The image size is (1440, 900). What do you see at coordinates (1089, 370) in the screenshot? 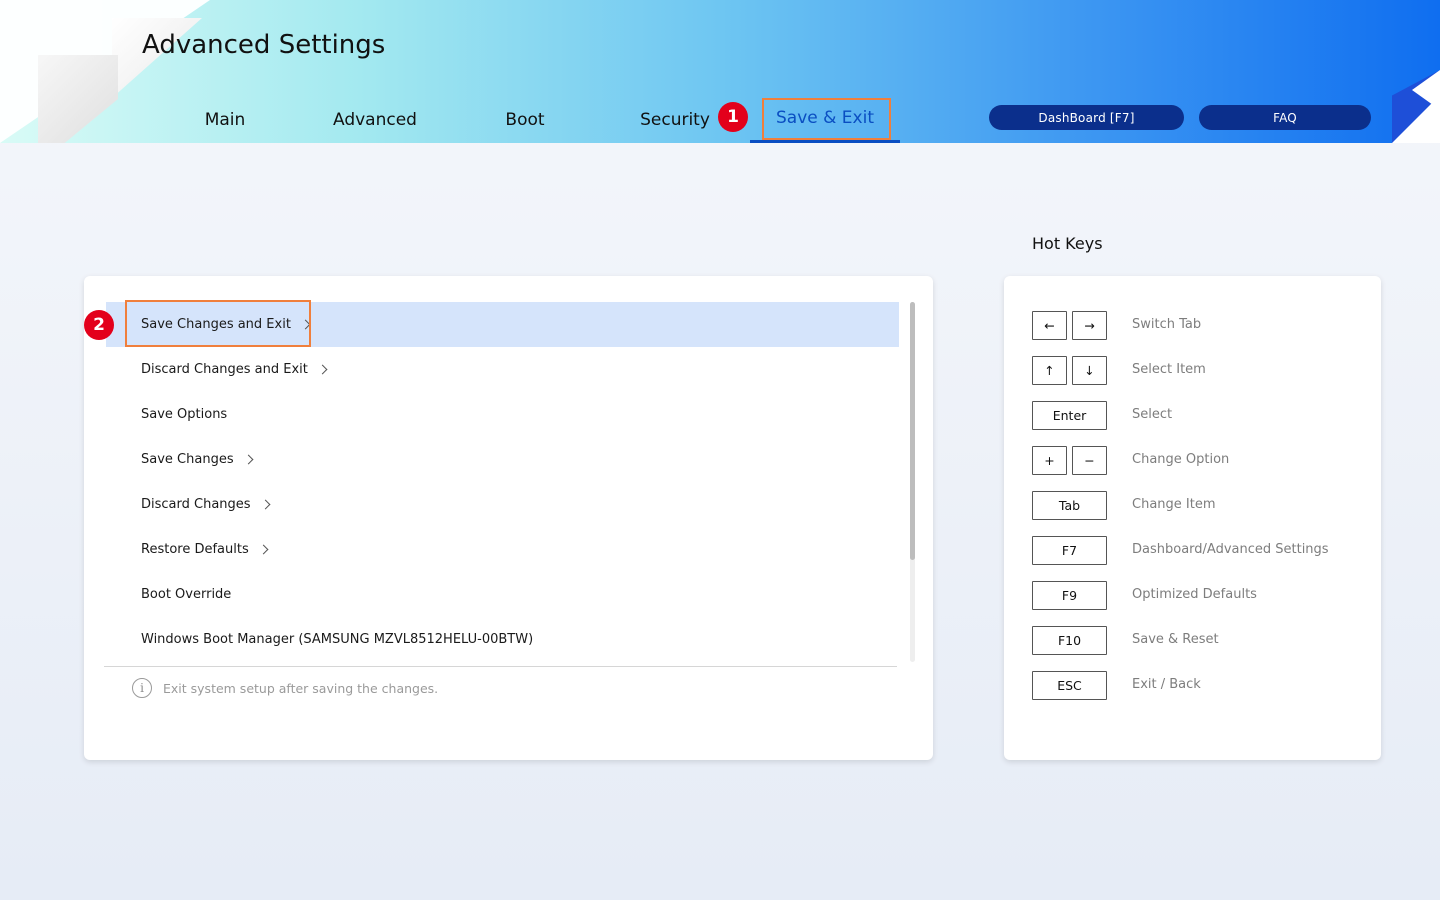
I see `key-down-arrow: ↓` at bounding box center [1089, 370].